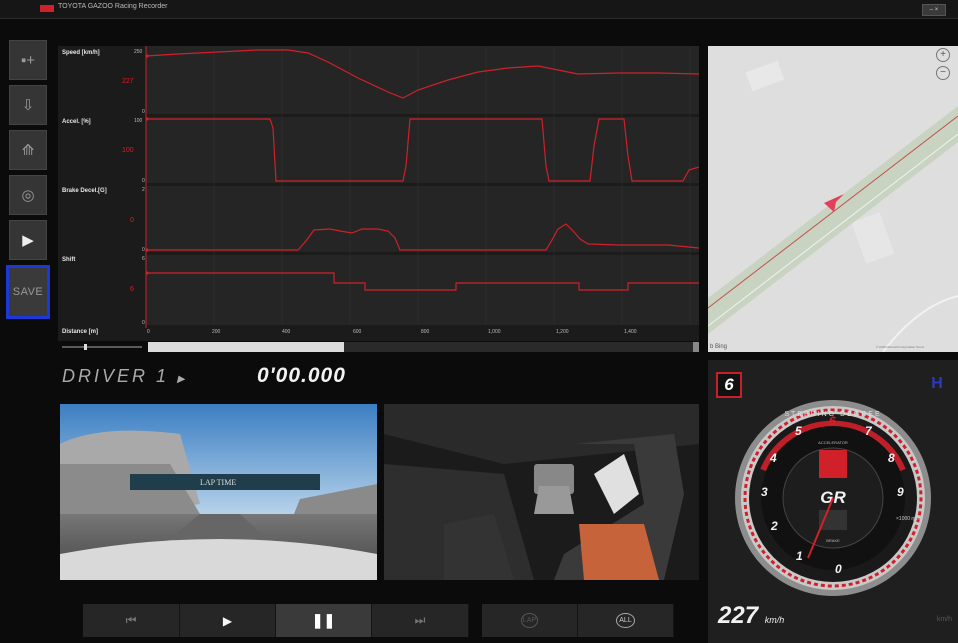 The height and width of the screenshot is (643, 958). Describe the element at coordinates (143, 190) in the screenshot. I see `brake-max: 2` at that location.